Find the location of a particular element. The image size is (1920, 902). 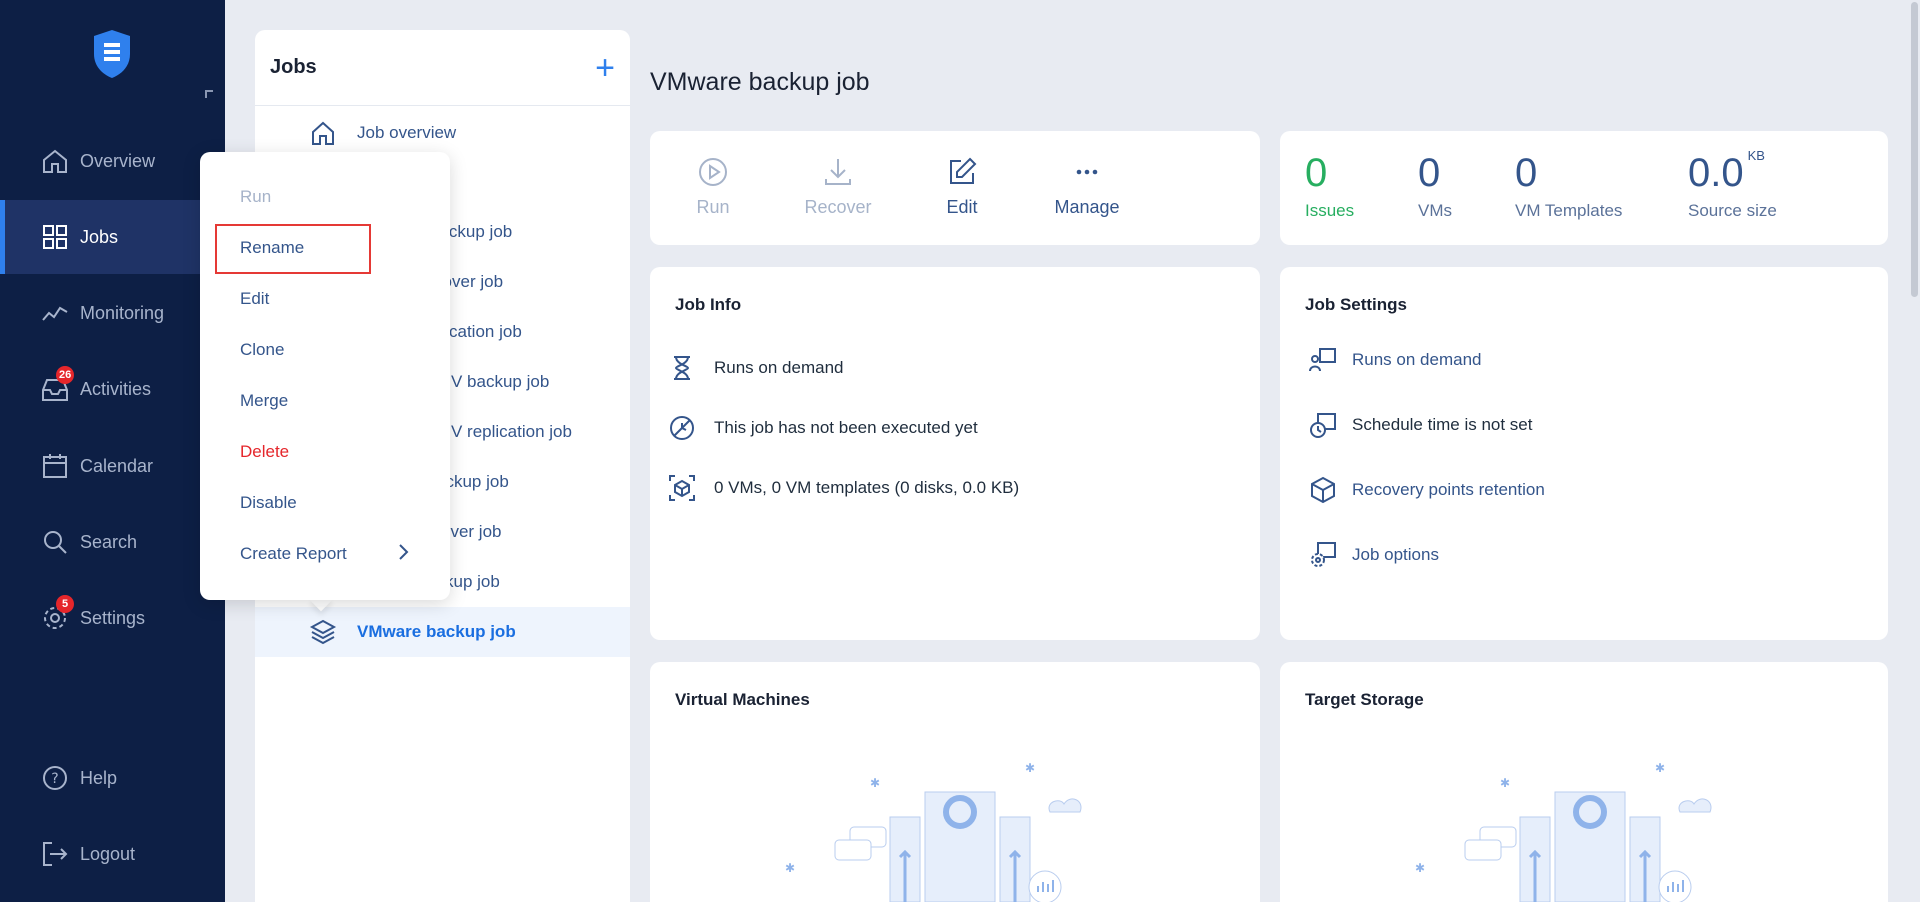

calendar-clock-icon is located at coordinates (1323, 425).